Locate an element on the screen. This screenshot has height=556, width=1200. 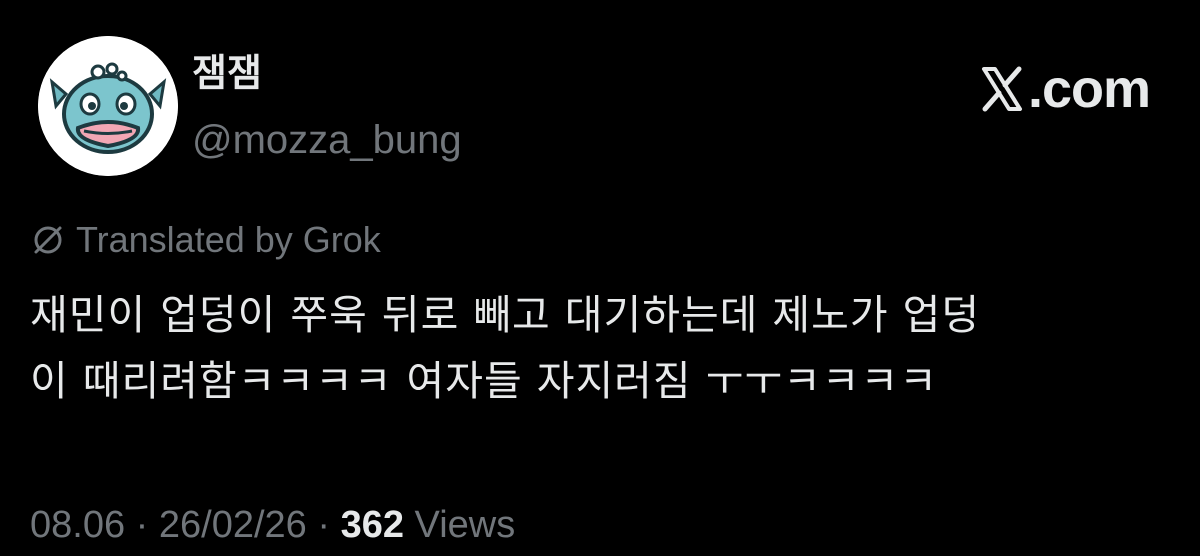
globe-slash-icon is located at coordinates (48, 240).